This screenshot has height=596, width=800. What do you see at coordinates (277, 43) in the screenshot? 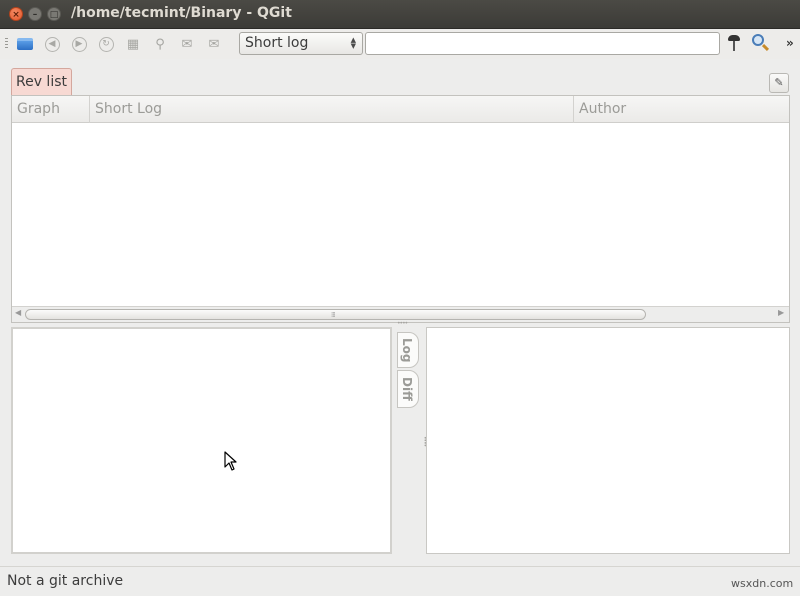
I see `log-type-value: Short log` at bounding box center [277, 43].